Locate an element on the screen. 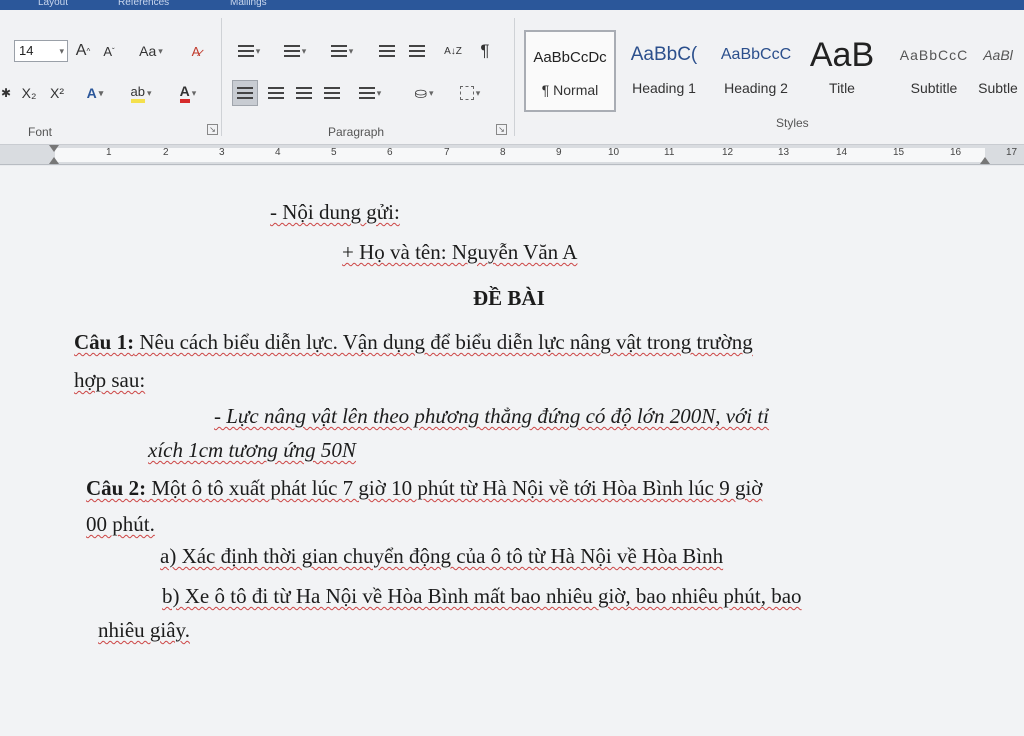 The image size is (1024, 736). right-indent-marker is located at coordinates (985, 160).